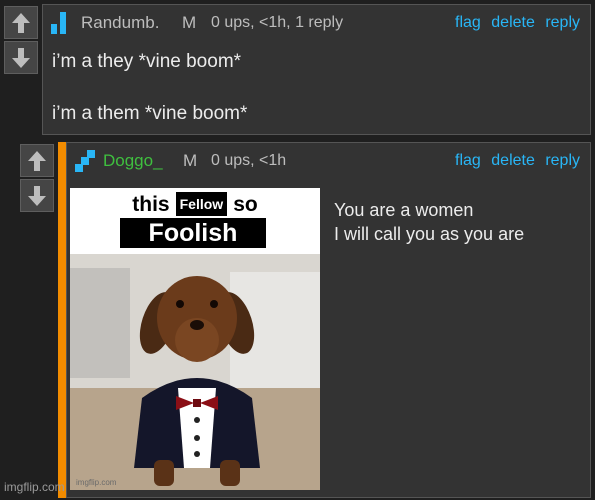 This screenshot has height=500, width=595. Describe the element at coordinates (150, 113) in the screenshot. I see `comment-line: i’m a them *vine boom*` at that location.